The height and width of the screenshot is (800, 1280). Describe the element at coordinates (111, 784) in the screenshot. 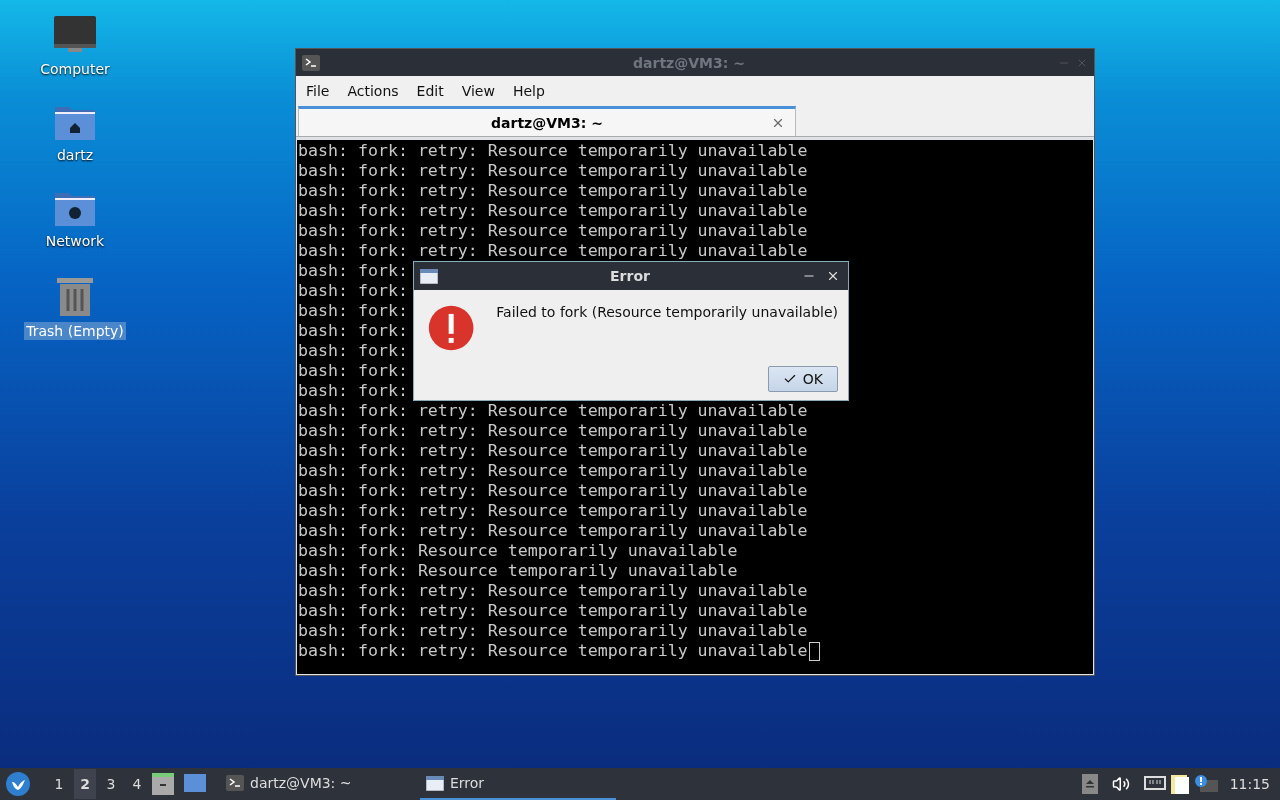

I see `workspace-button: 3` at that location.